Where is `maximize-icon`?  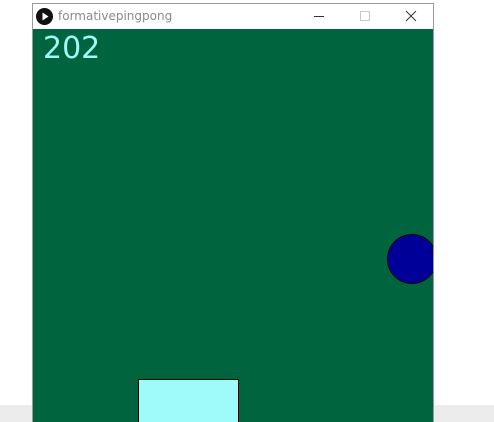 maximize-icon is located at coordinates (365, 16).